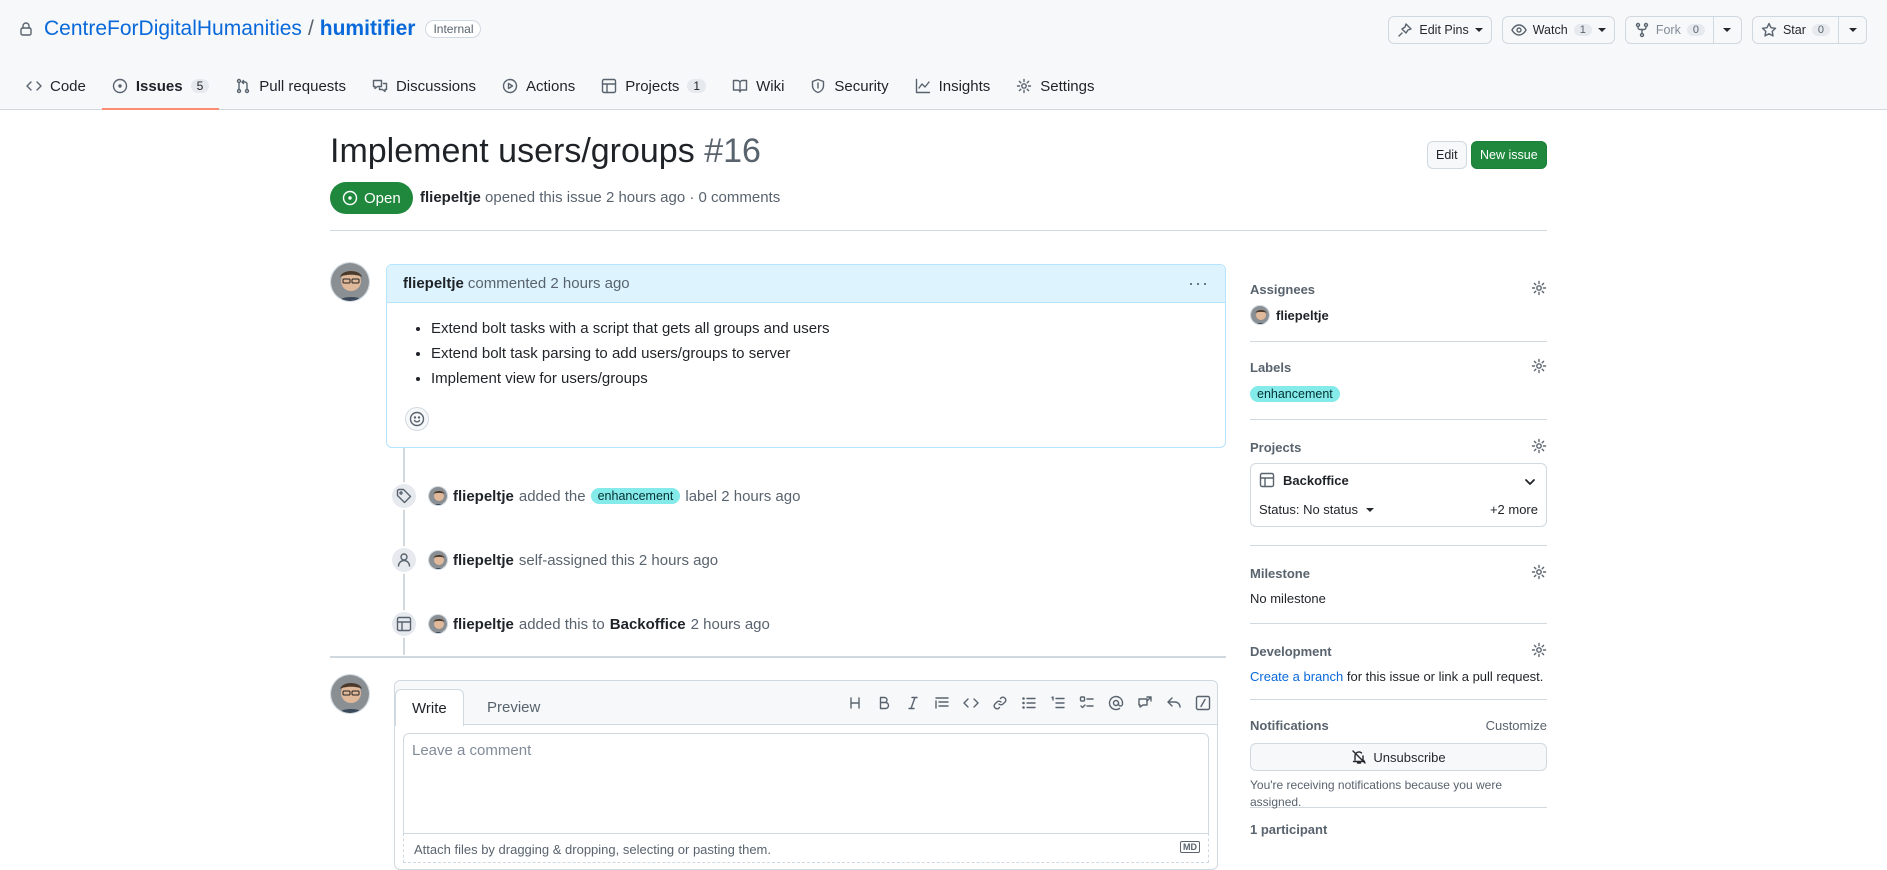 This screenshot has height=870, width=1887. I want to click on tab-label: Actions, so click(551, 86).